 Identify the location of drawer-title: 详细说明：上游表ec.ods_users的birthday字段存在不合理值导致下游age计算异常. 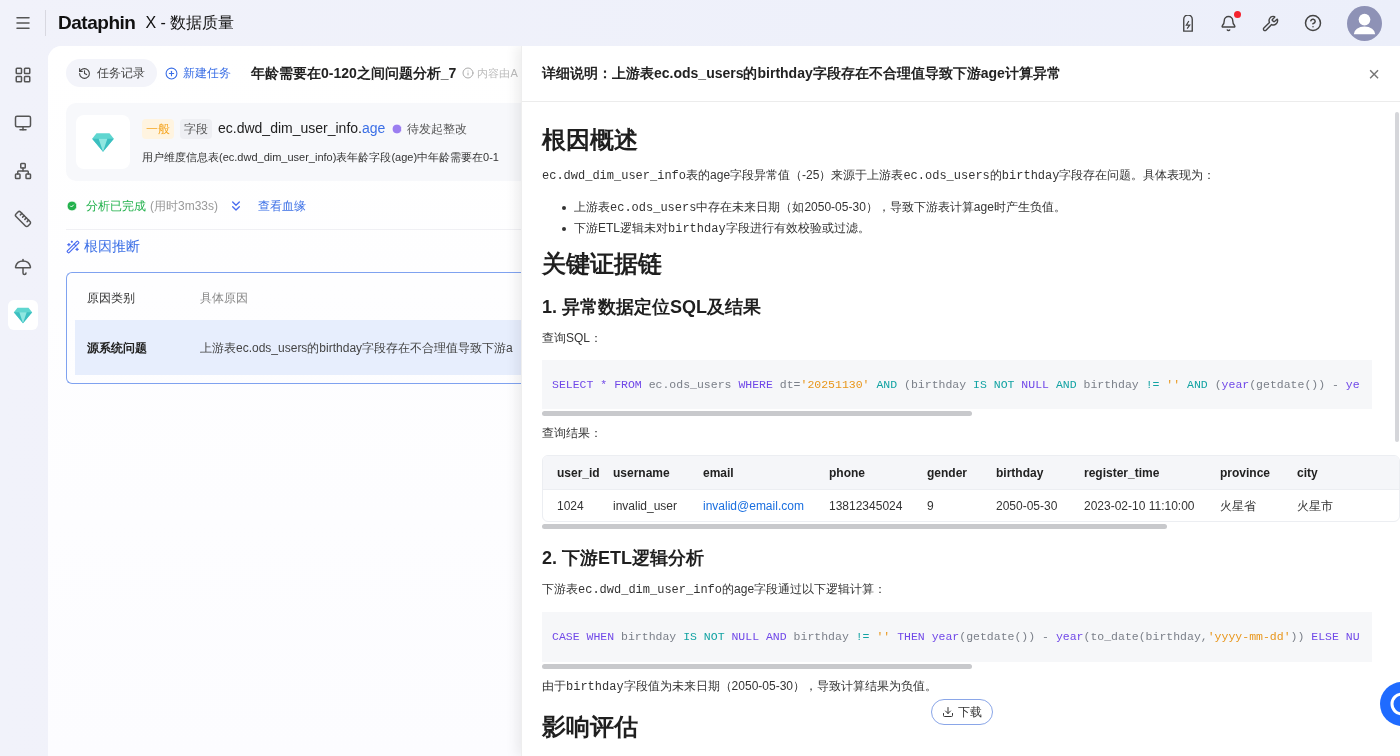
(801, 73).